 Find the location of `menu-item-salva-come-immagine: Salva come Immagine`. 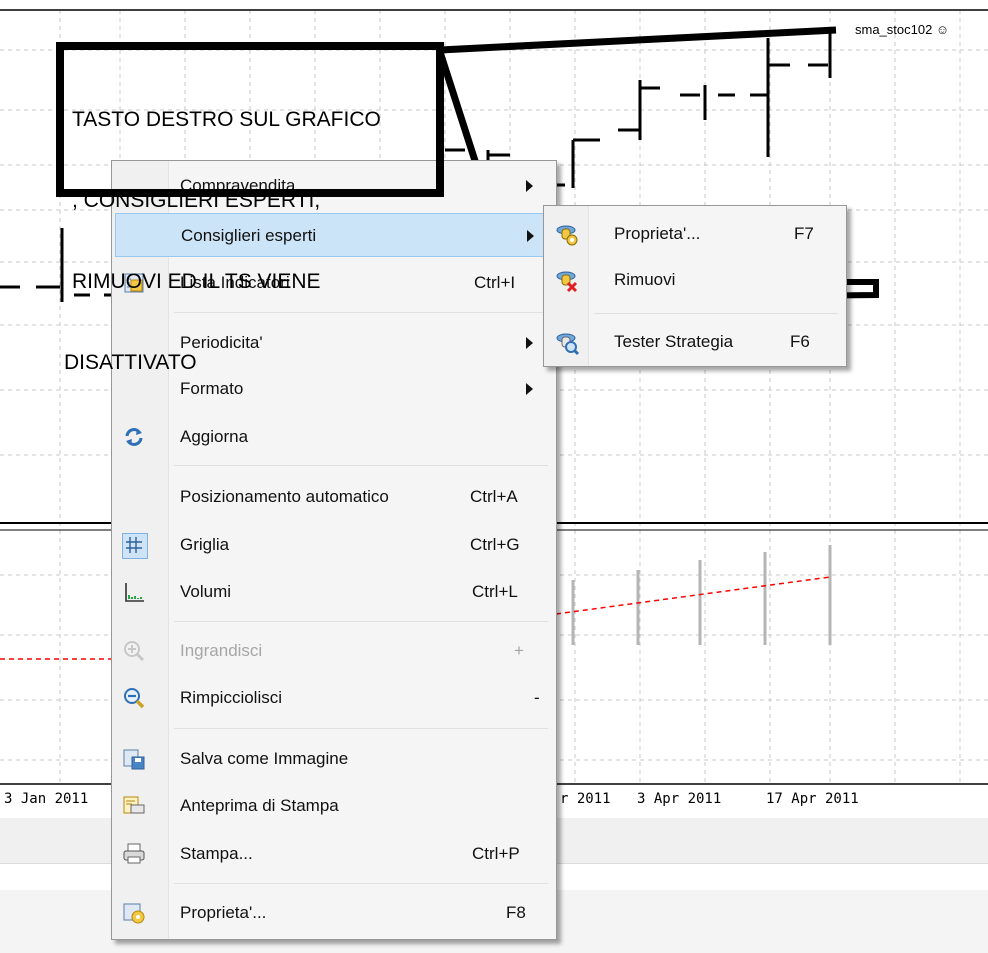

menu-item-salva-come-immagine: Salva come Immagine is located at coordinates (333, 759).